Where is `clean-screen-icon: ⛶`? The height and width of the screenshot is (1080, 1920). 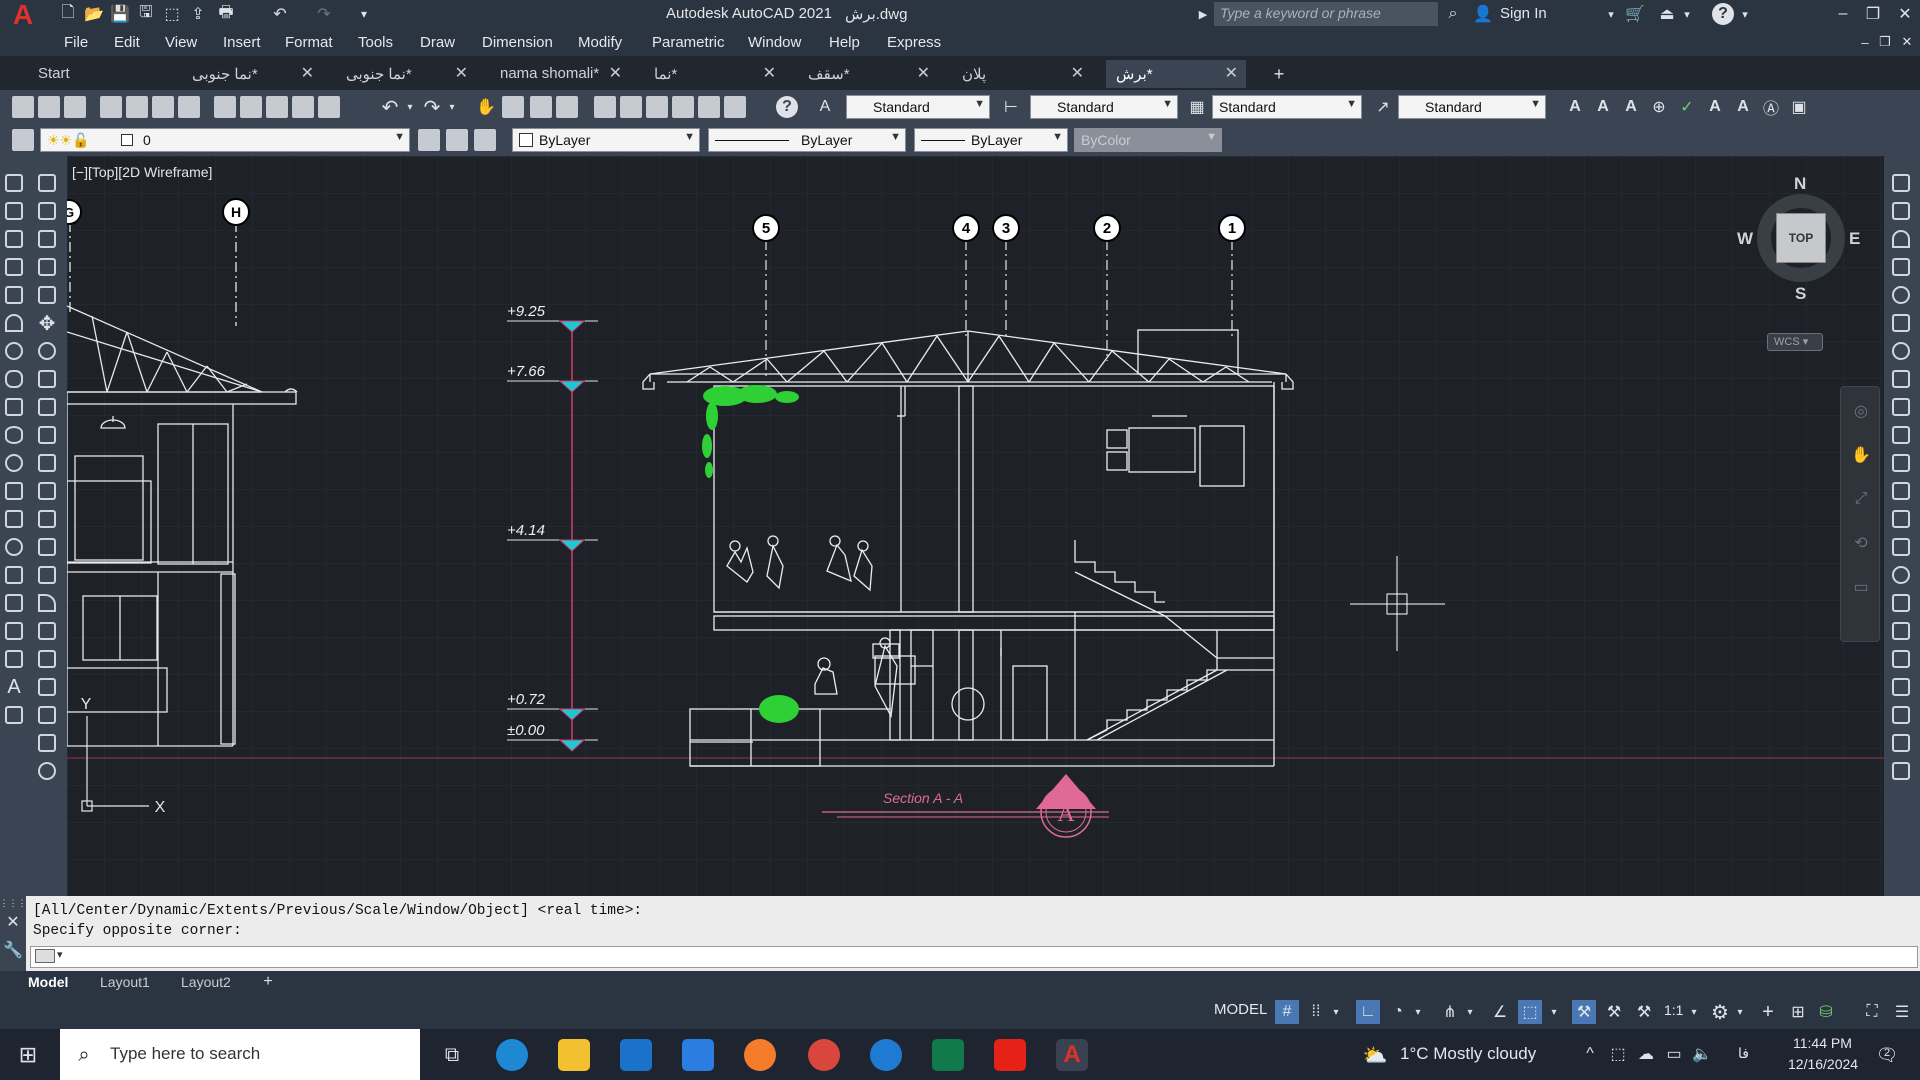
clean-screen-icon: ⛶ is located at coordinates (1872, 1012).